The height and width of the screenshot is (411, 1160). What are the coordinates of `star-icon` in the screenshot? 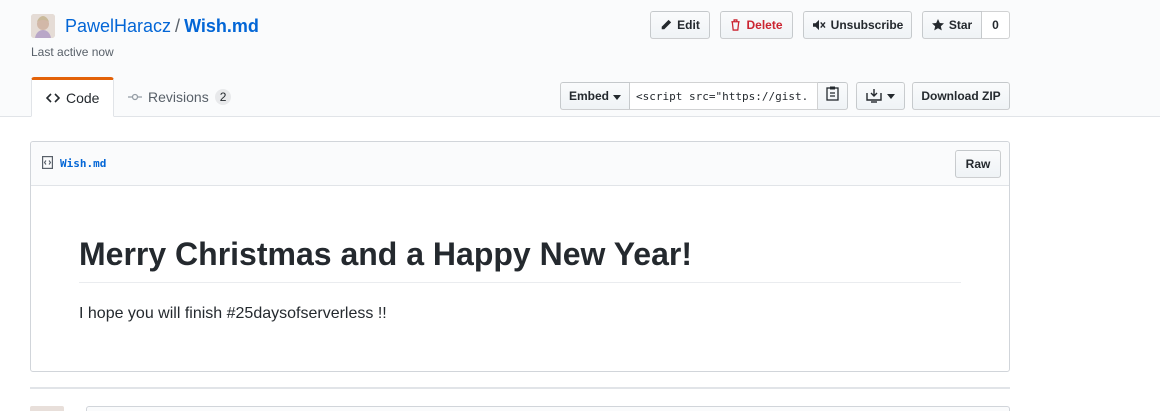 It's located at (937, 25).